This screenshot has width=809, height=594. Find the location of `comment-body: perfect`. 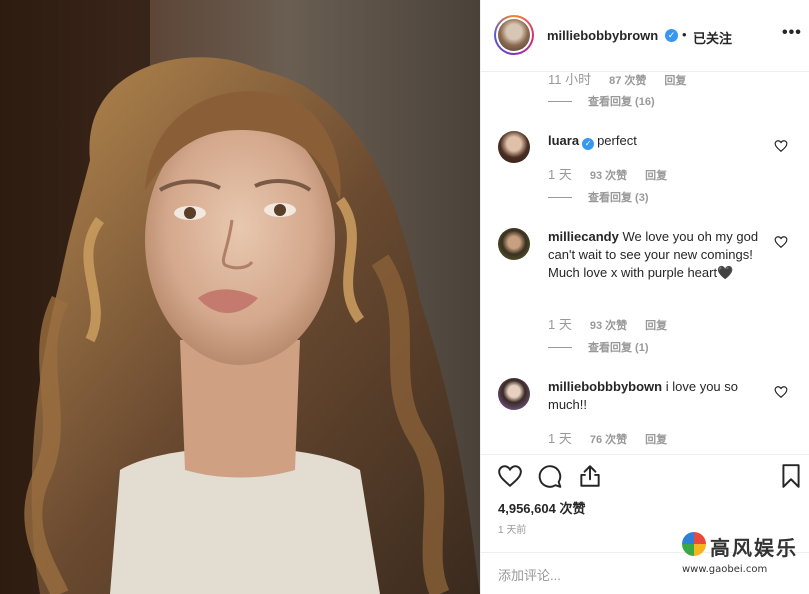

comment-body: perfect is located at coordinates (617, 140).